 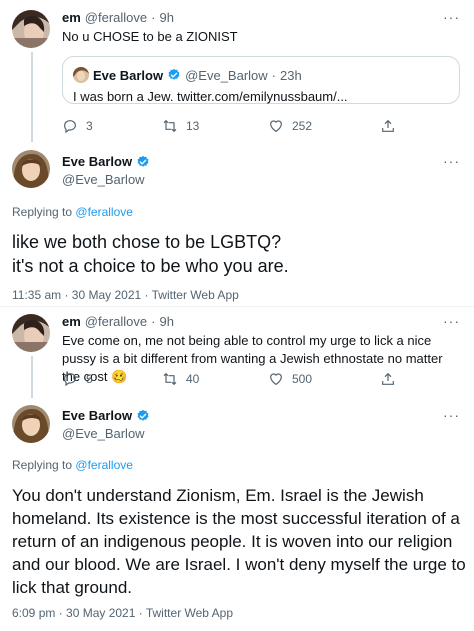 I want to click on reply-count: 5, so click(x=89, y=379).